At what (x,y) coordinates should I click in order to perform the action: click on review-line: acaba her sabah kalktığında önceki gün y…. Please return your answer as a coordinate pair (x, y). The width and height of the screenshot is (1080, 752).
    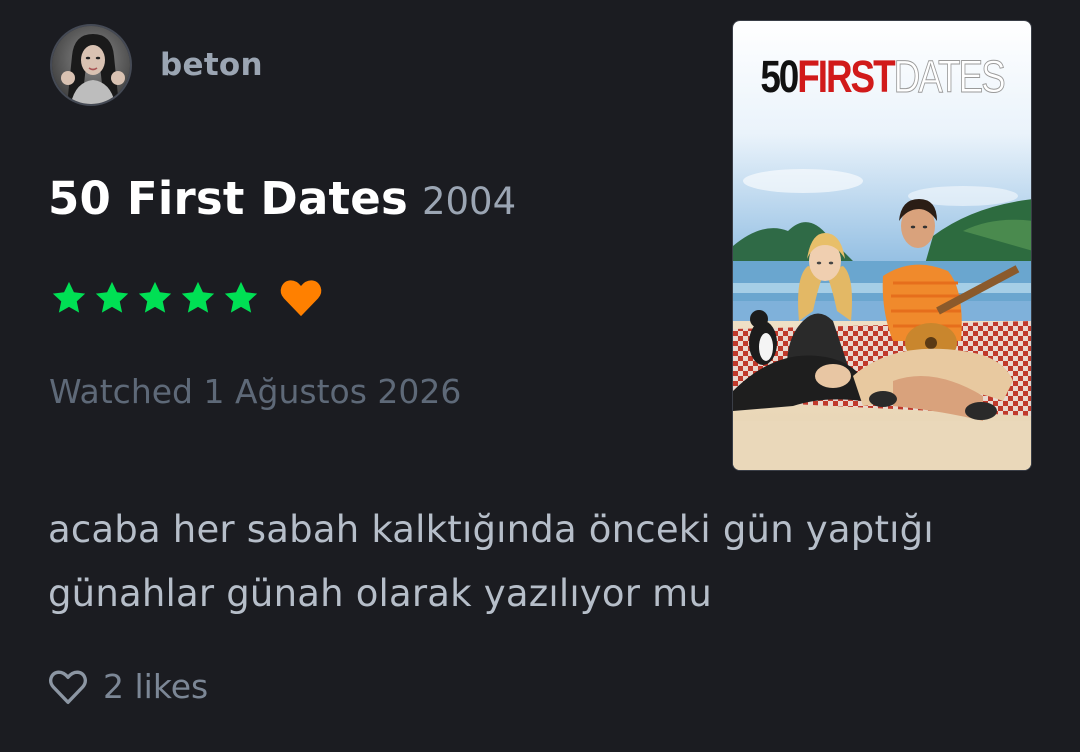
    Looking at the image, I should click on (491, 529).